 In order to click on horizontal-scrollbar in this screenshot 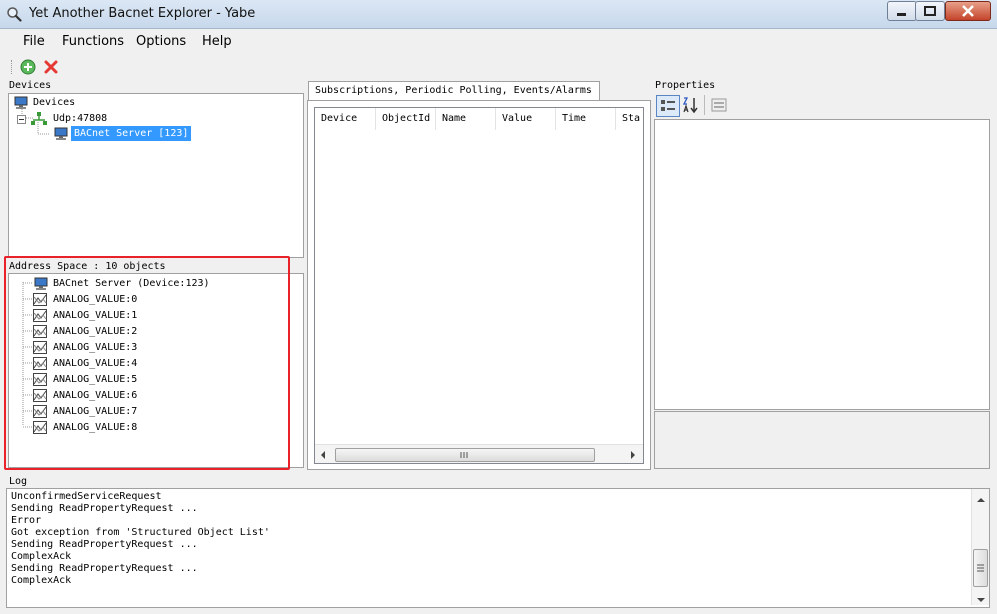, I will do `click(479, 453)`.